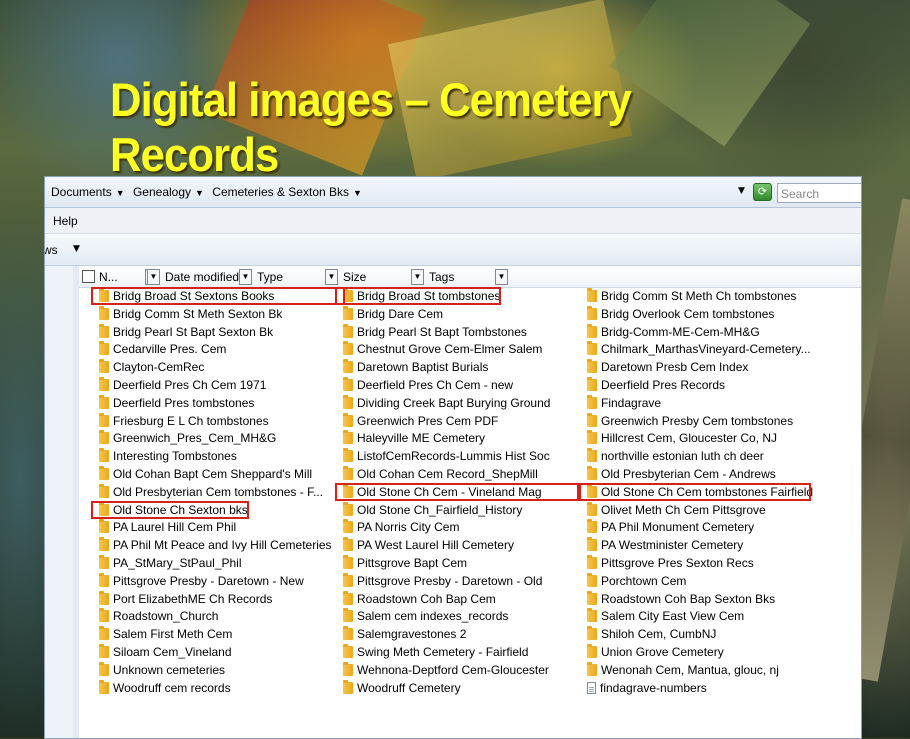  I want to click on views-button: ws, so click(51, 250).